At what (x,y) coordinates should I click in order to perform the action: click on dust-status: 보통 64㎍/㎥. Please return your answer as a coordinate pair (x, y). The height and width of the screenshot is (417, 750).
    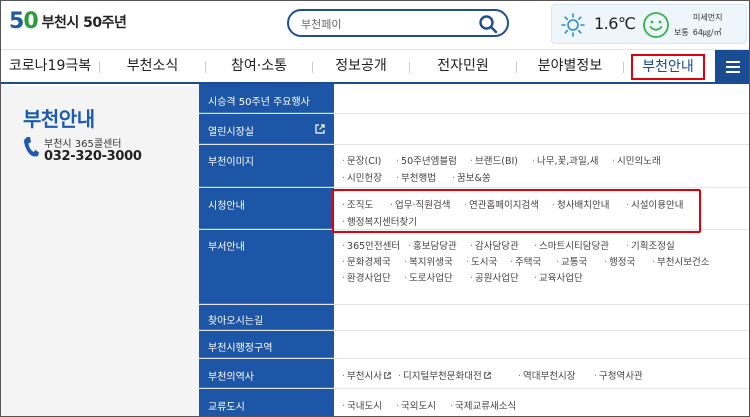
    Looking at the image, I should click on (698, 32).